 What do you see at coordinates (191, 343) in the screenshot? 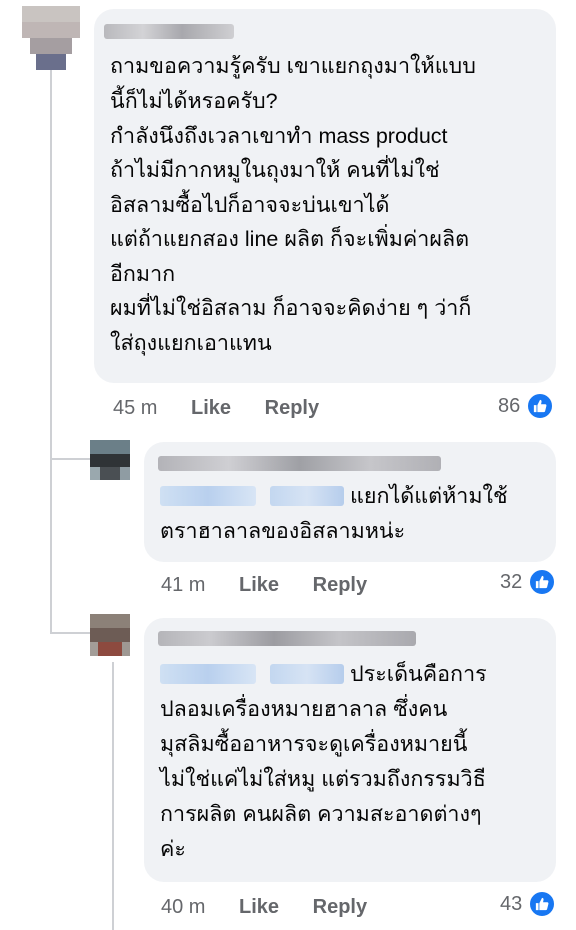
I see `comment-text-line: ใส่ถุงแยกเอาแทน` at bounding box center [191, 343].